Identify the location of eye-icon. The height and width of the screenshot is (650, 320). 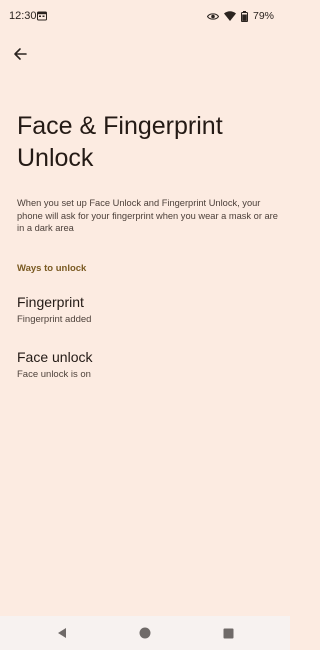
(212, 16).